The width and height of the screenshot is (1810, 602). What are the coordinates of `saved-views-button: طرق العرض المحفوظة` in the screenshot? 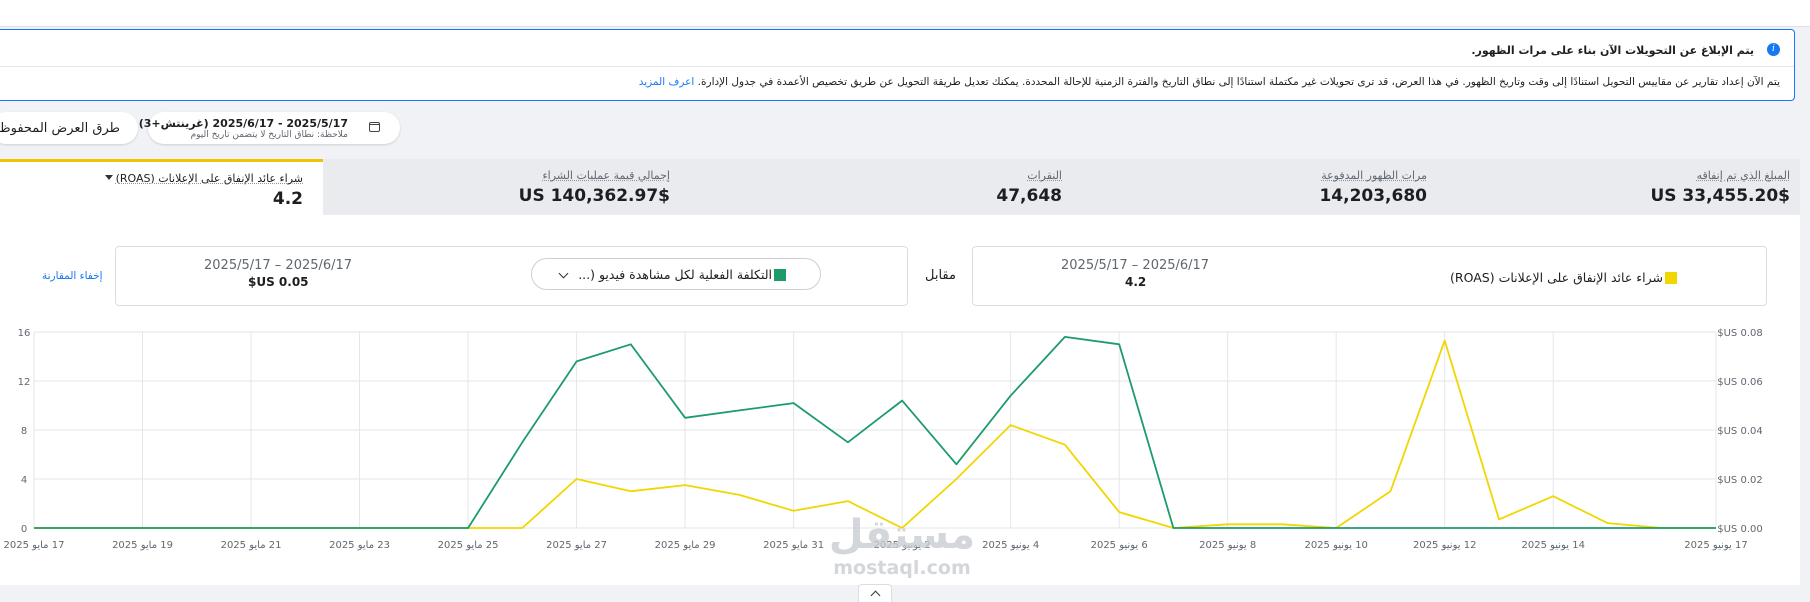 It's located at (69, 128).